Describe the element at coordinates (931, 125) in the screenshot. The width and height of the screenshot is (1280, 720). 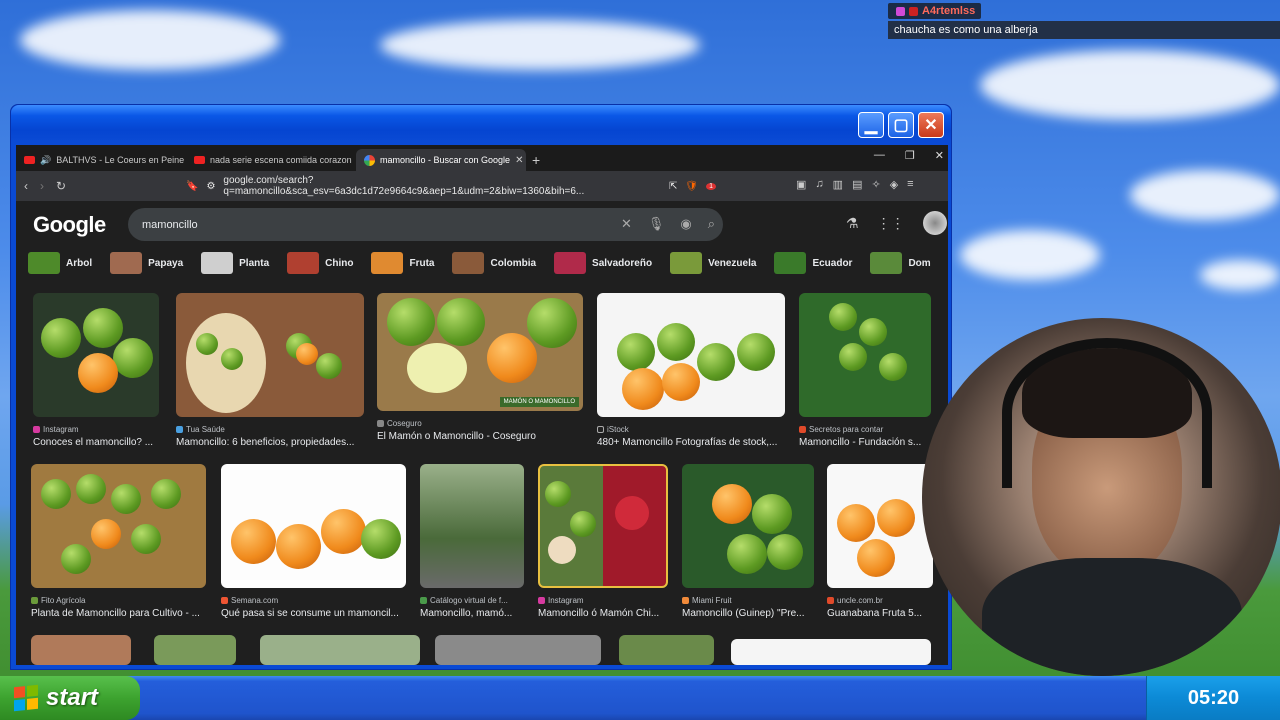
I see `close-button: ✕` at that location.